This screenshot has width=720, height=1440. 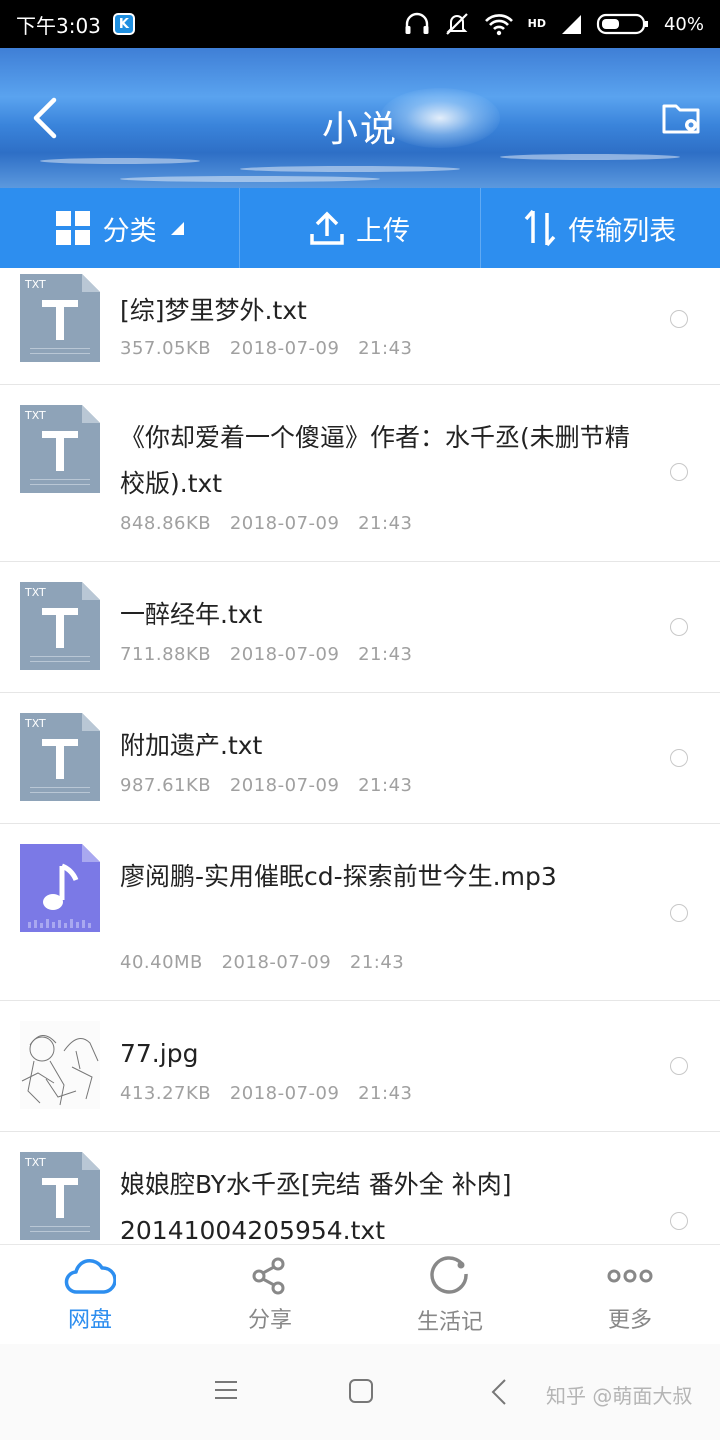 What do you see at coordinates (417, 23) in the screenshot?
I see `headset-icon` at bounding box center [417, 23].